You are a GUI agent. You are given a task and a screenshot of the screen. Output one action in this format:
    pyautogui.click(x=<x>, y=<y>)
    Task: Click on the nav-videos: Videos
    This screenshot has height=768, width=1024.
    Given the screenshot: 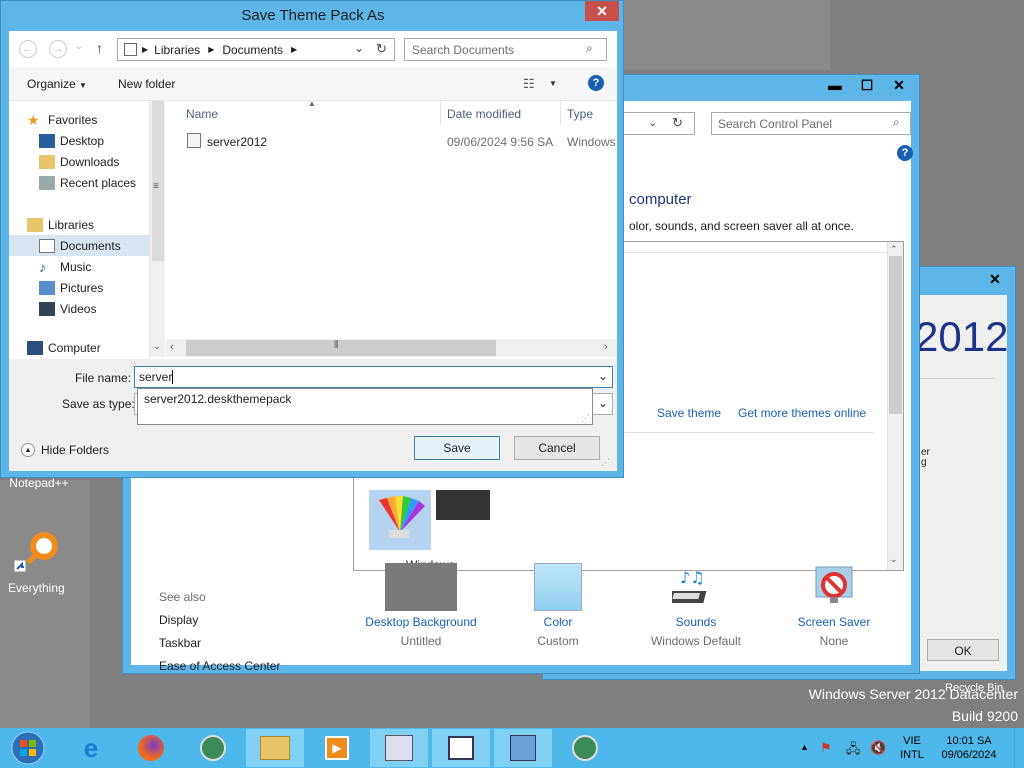 What is the action you would take?
    pyautogui.click(x=79, y=308)
    